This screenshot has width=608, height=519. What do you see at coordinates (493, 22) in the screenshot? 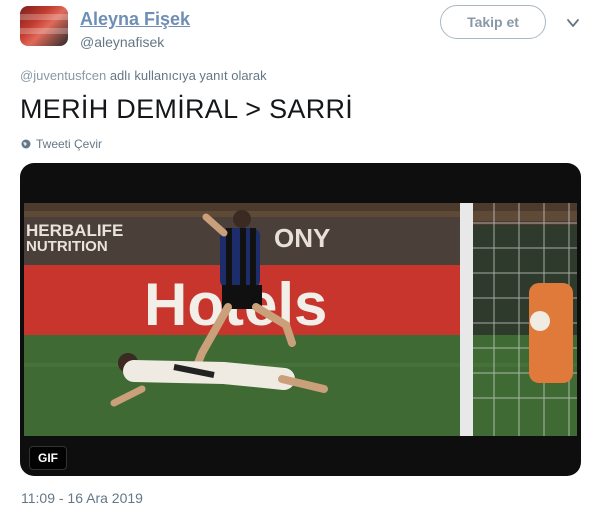
I see `follow-button: Takip et` at bounding box center [493, 22].